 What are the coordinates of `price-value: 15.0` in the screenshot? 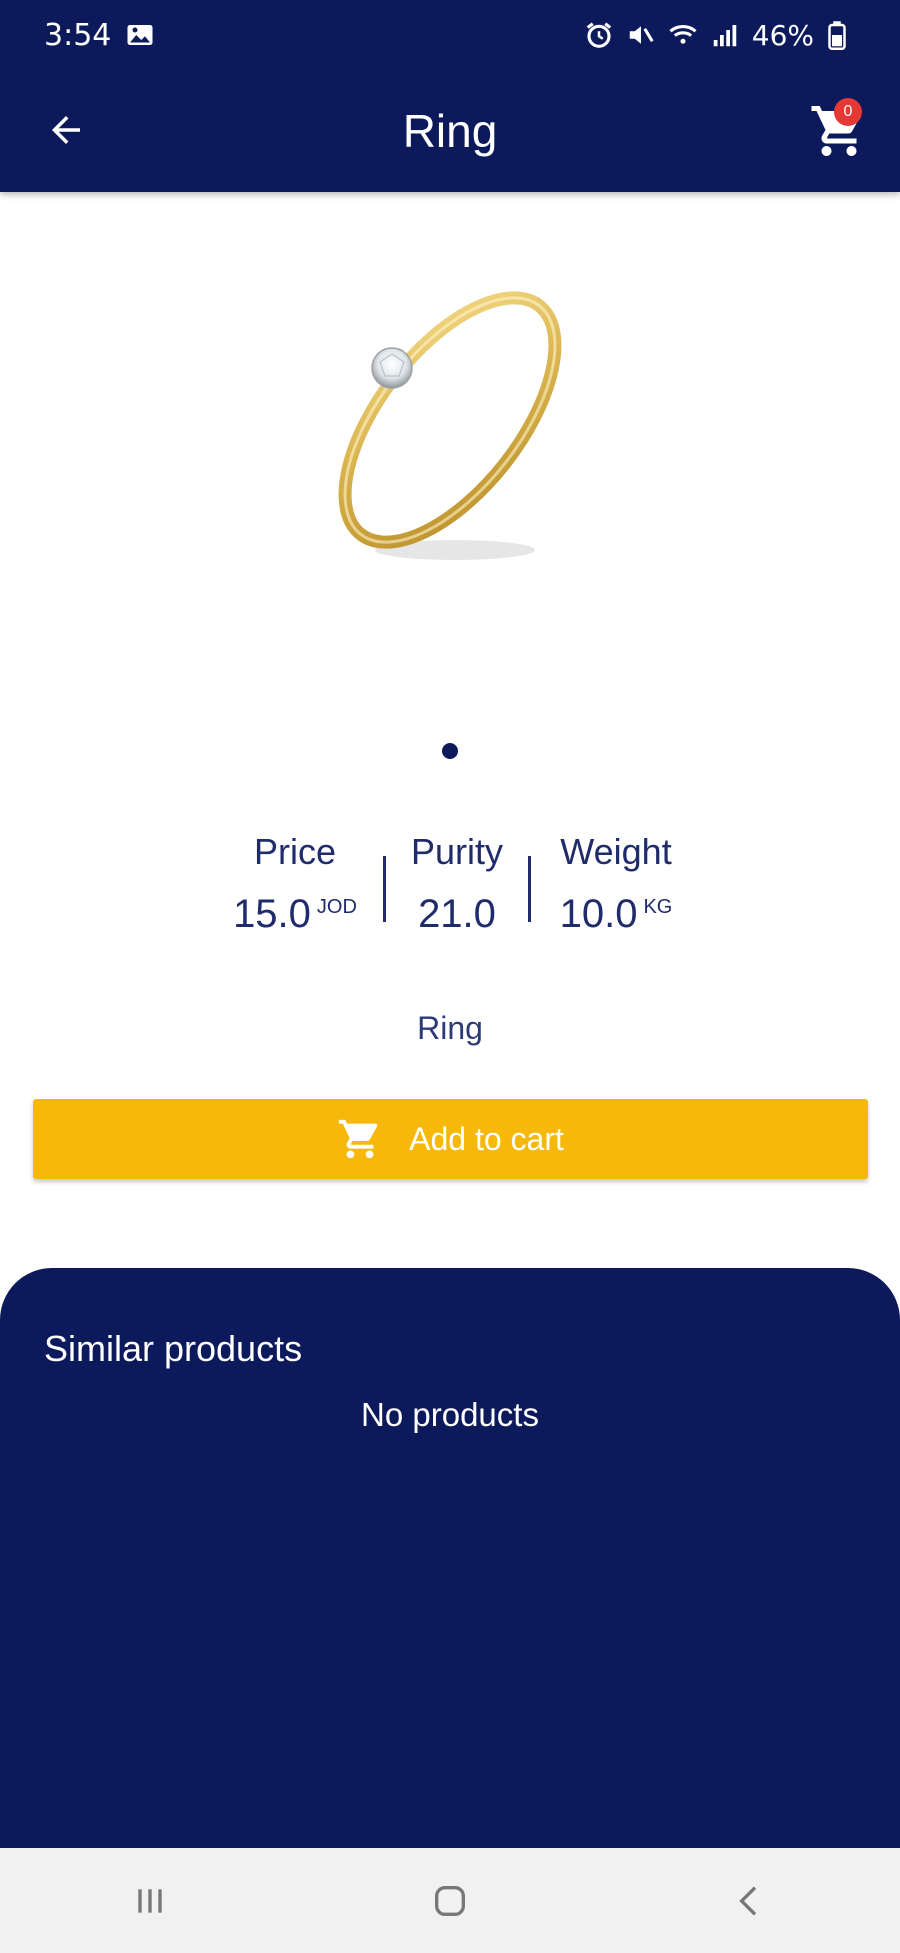 It's located at (272, 914).